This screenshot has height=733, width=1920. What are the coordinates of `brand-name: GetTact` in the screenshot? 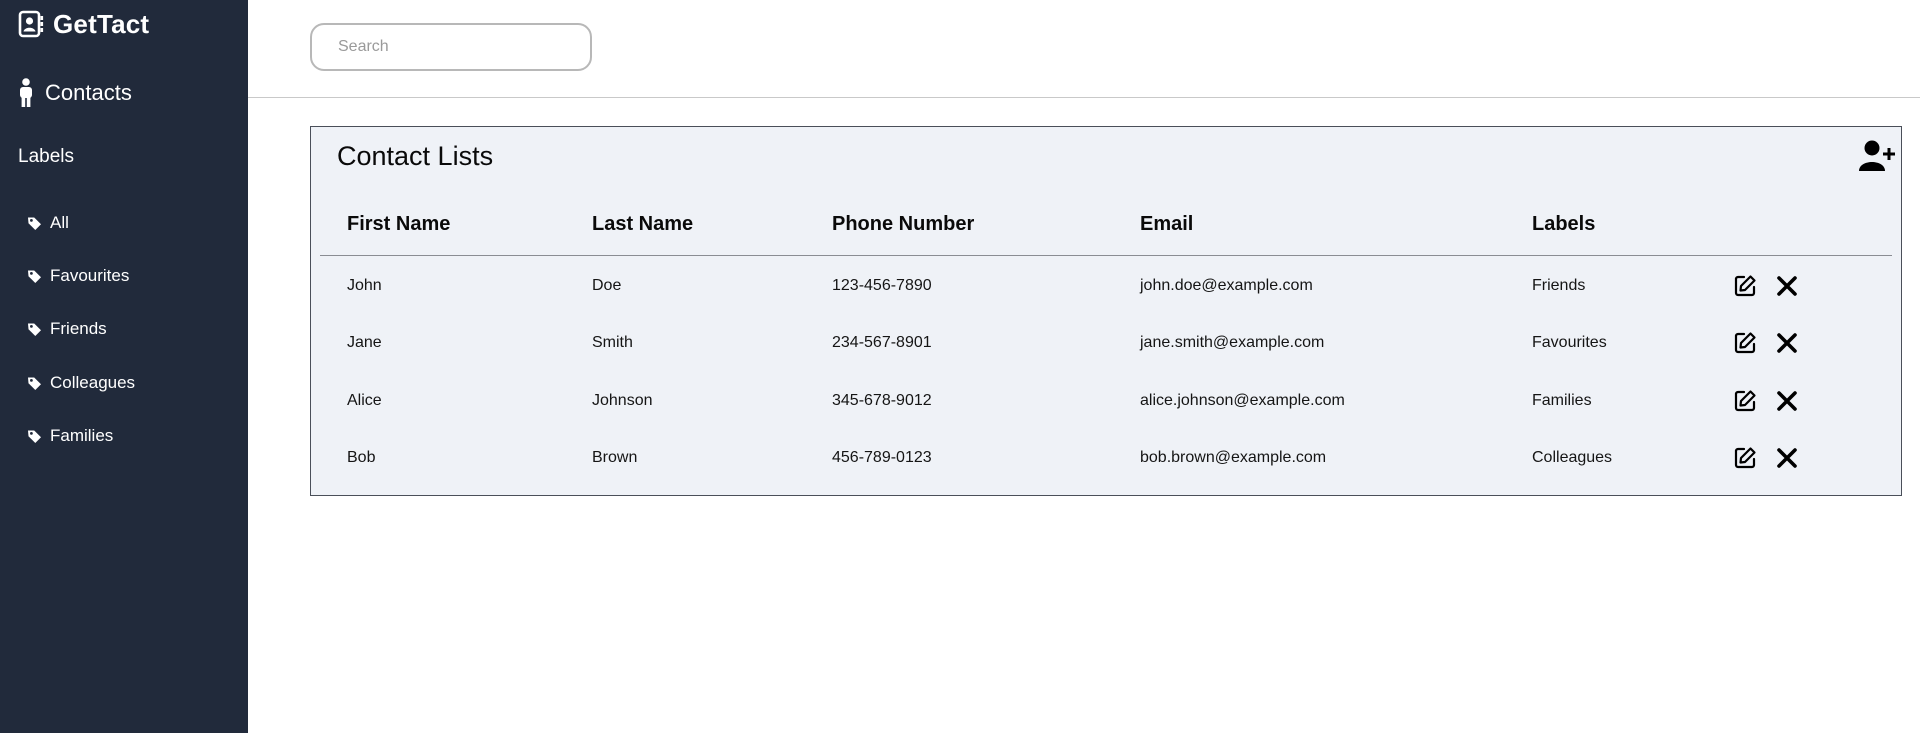 It's located at (101, 23).